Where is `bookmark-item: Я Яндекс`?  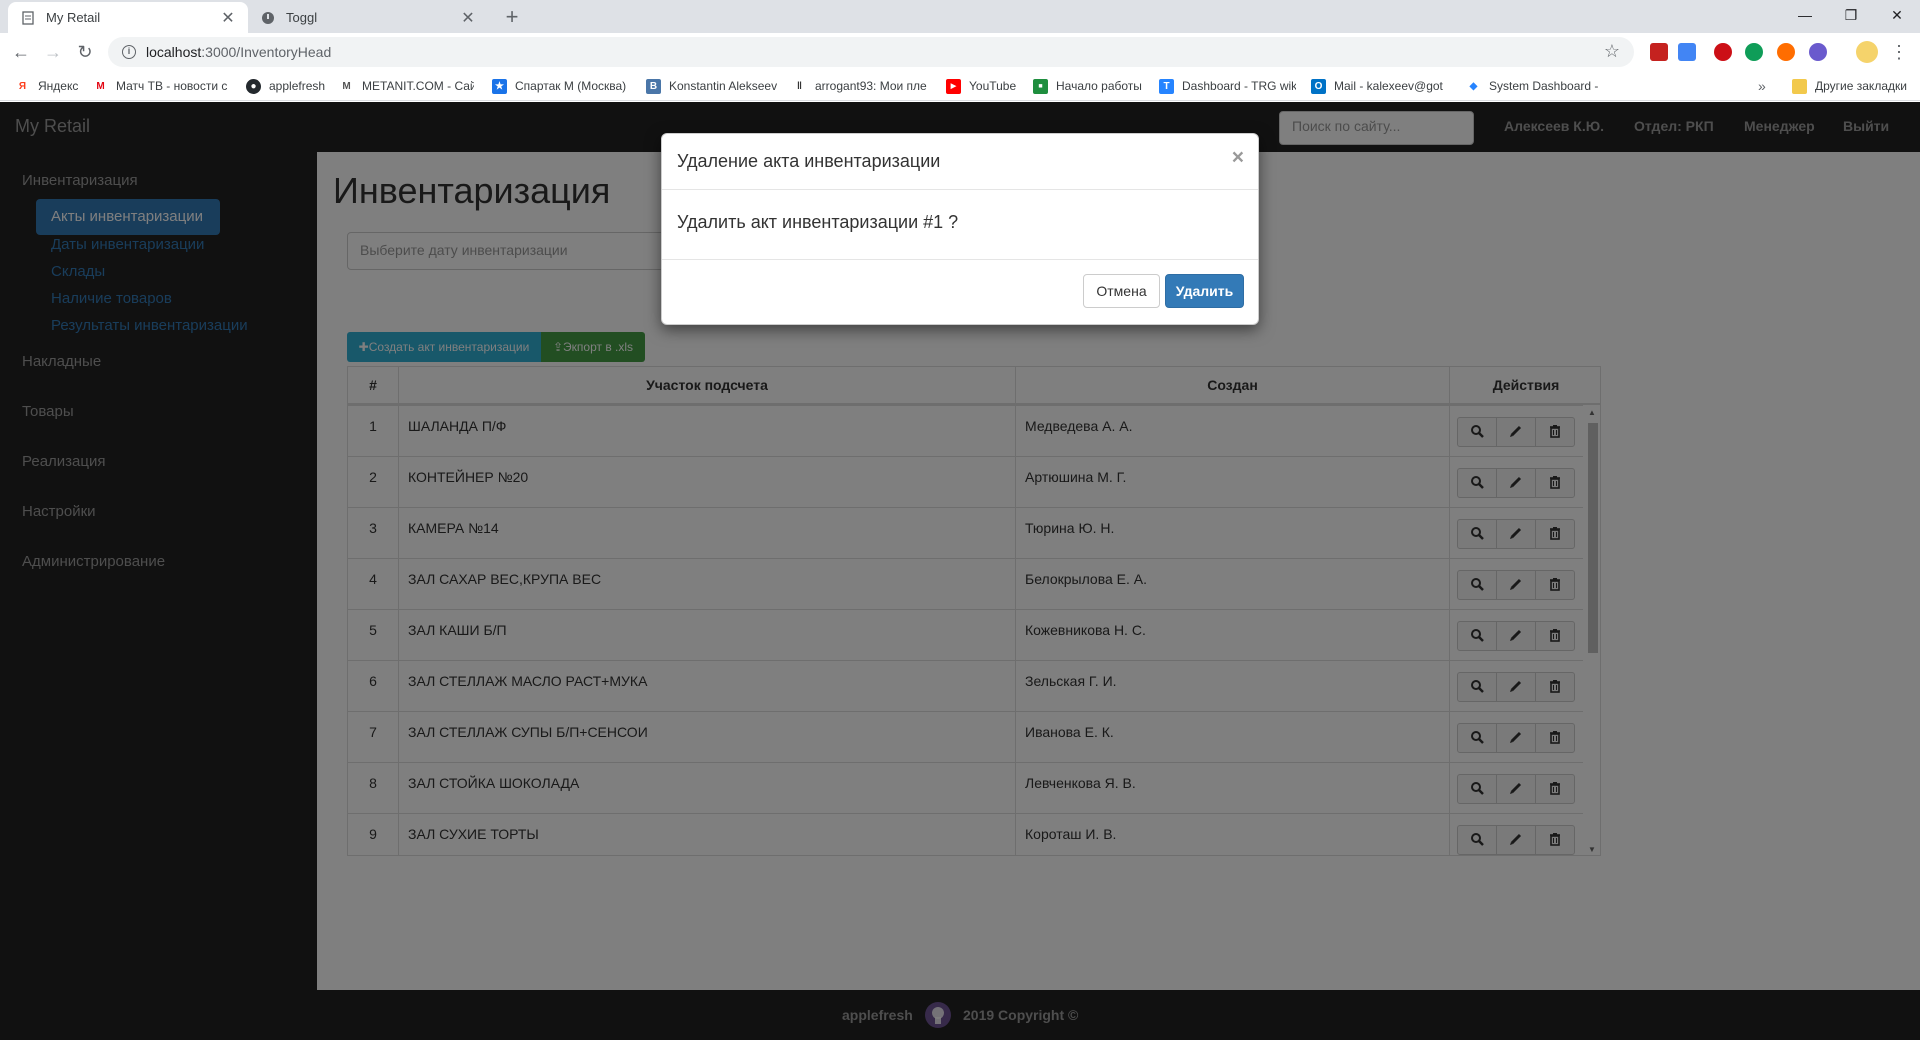
bookmark-item: Я Яндекс is located at coordinates (46, 86).